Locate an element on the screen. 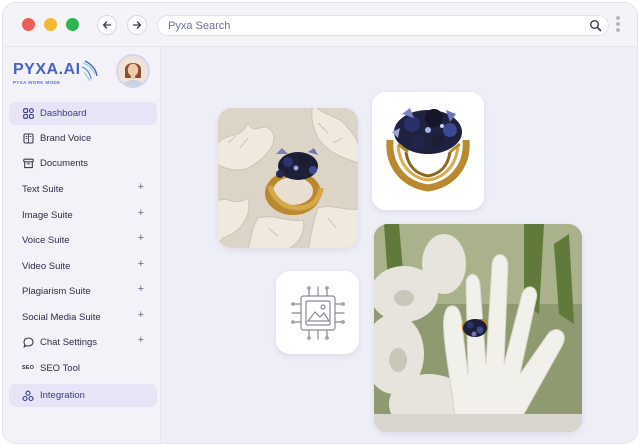 This screenshot has height=446, width=640. ai-image-chip-card is located at coordinates (317, 312).